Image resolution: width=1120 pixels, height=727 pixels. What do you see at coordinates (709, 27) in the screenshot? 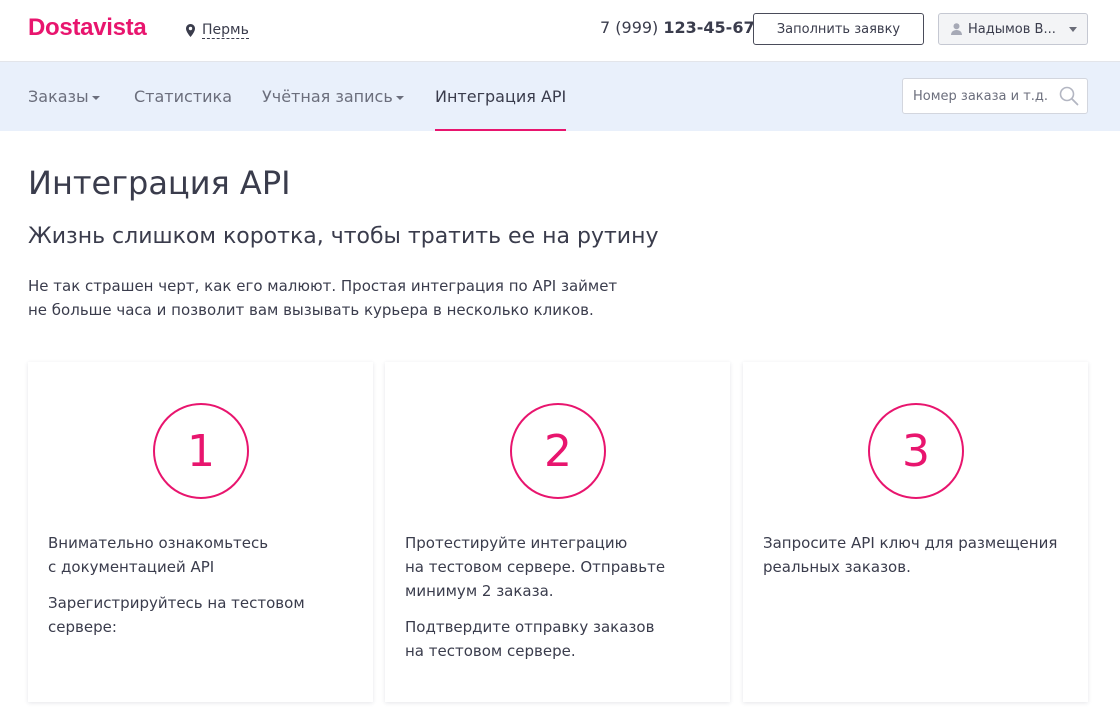
I see `phone-main: 123-45-67` at bounding box center [709, 27].